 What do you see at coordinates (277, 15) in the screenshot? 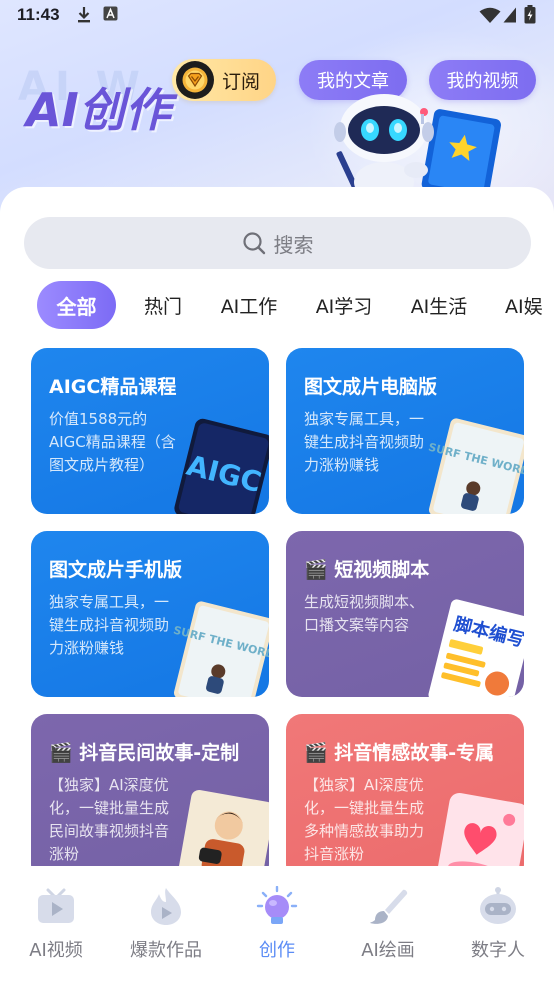
I see `status-bar: 11:43` at bounding box center [277, 15].